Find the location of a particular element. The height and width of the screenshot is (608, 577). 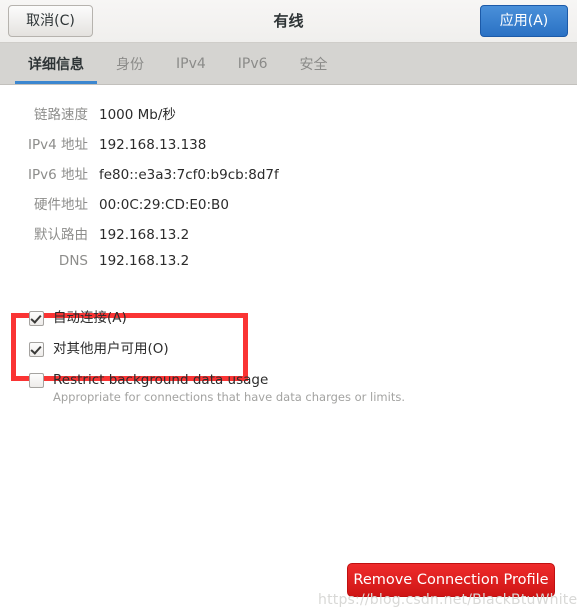

apply-button: 应用(A) is located at coordinates (524, 21).